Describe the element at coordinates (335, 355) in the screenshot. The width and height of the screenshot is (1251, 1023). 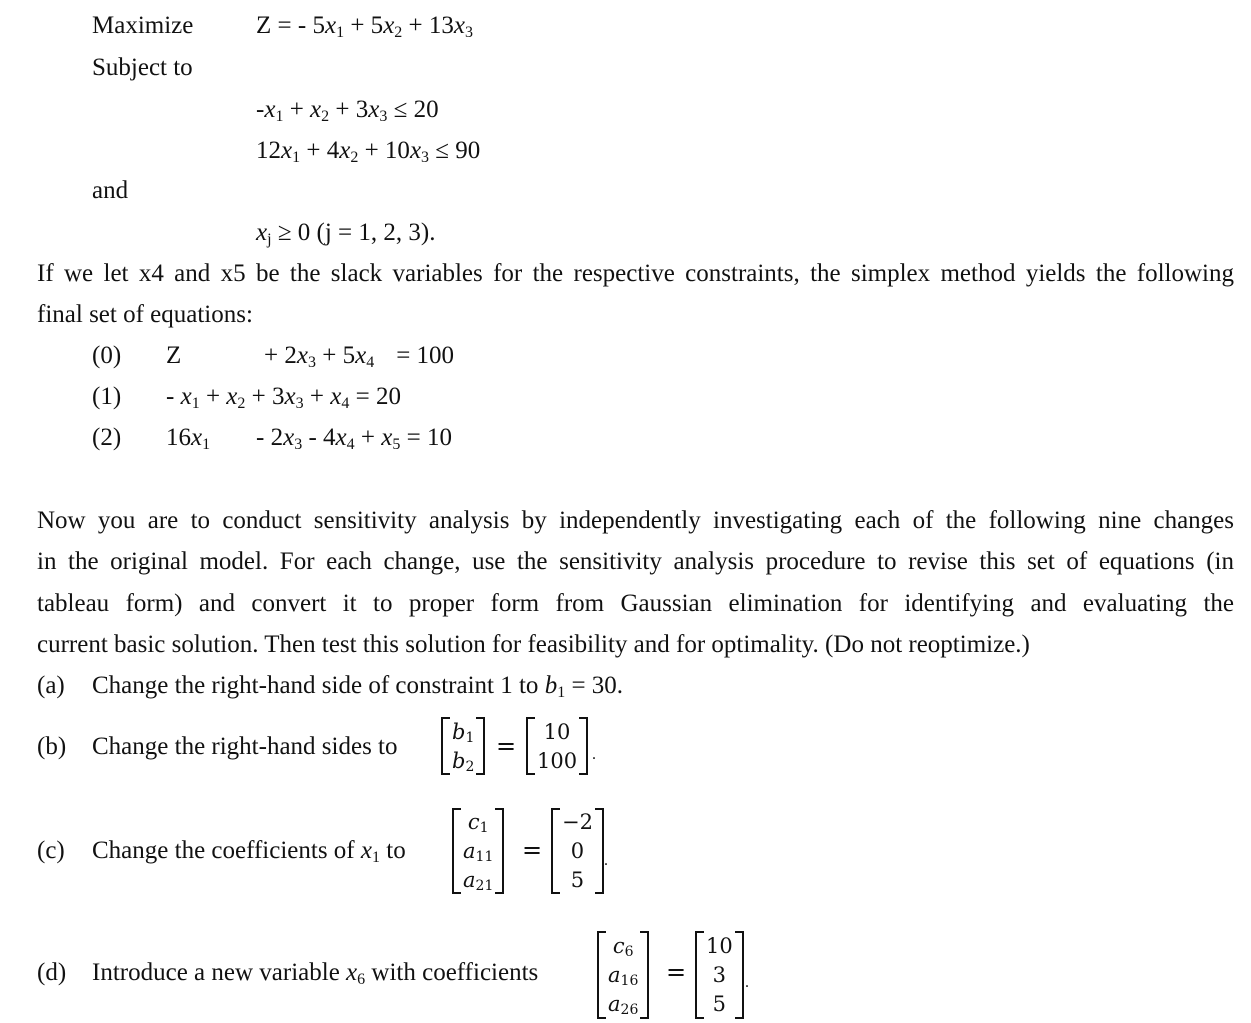
I see `coef: + 5` at that location.